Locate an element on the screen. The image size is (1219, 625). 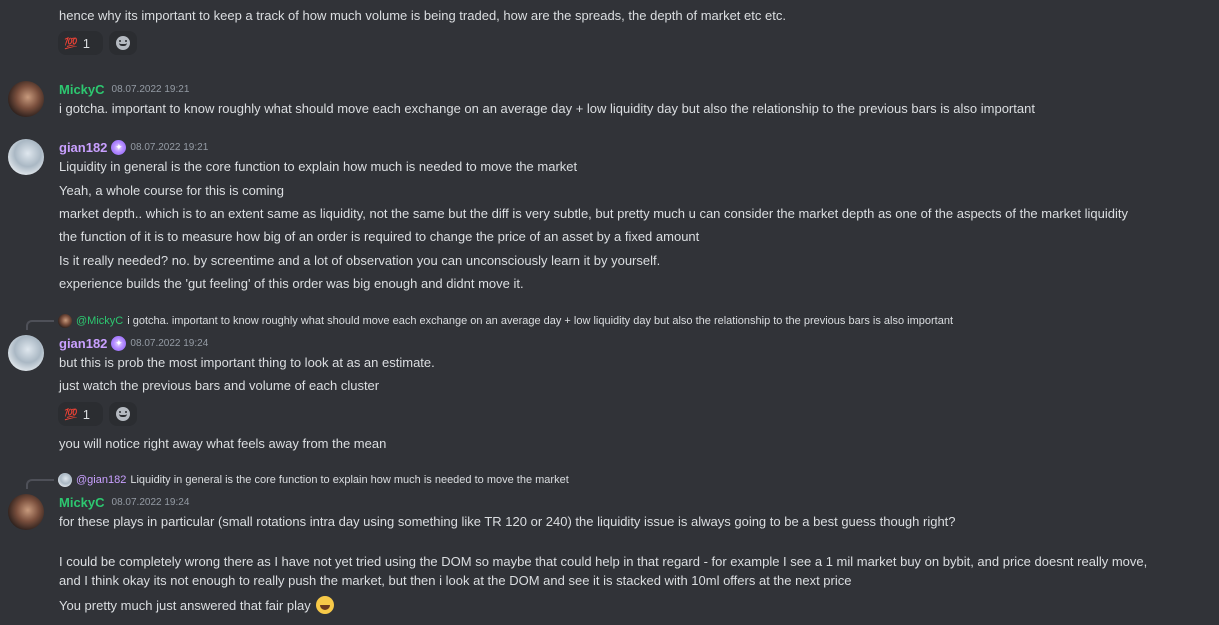
message-header: gian182 ✦ 08.07.2022 19:24 is located at coordinates (133, 343).